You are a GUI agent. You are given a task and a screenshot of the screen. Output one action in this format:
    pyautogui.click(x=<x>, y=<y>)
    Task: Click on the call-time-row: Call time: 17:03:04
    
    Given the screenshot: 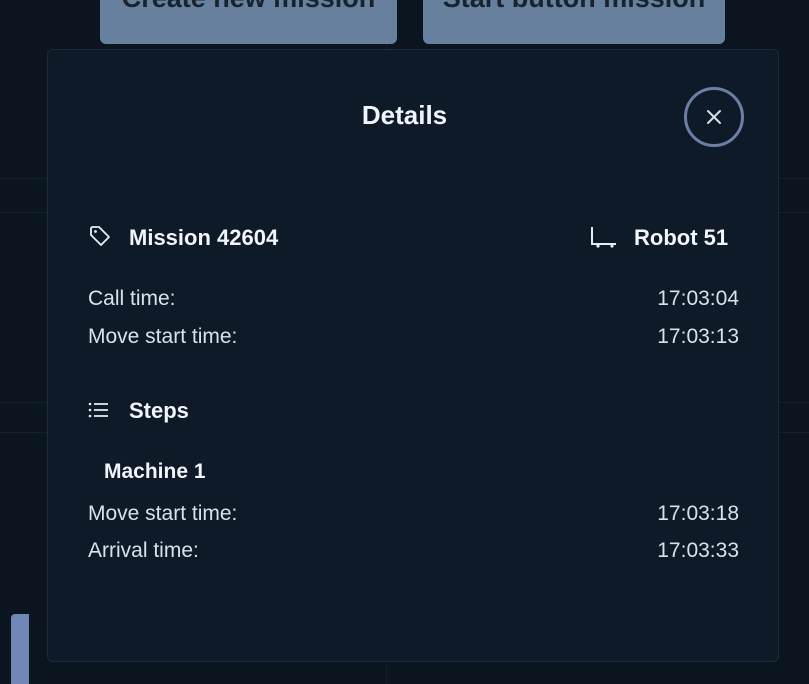 What is the action you would take?
    pyautogui.click(x=413, y=302)
    